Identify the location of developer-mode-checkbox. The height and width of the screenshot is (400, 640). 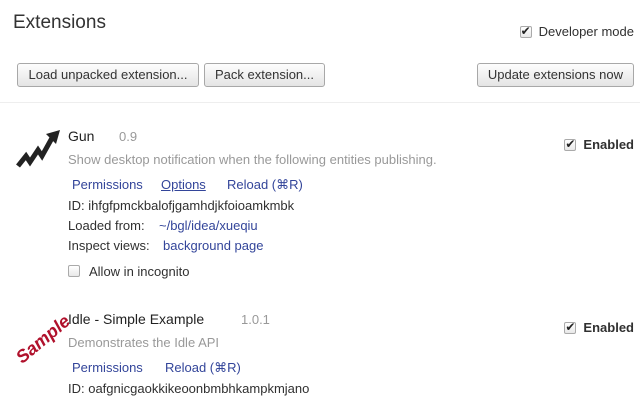
(525, 31).